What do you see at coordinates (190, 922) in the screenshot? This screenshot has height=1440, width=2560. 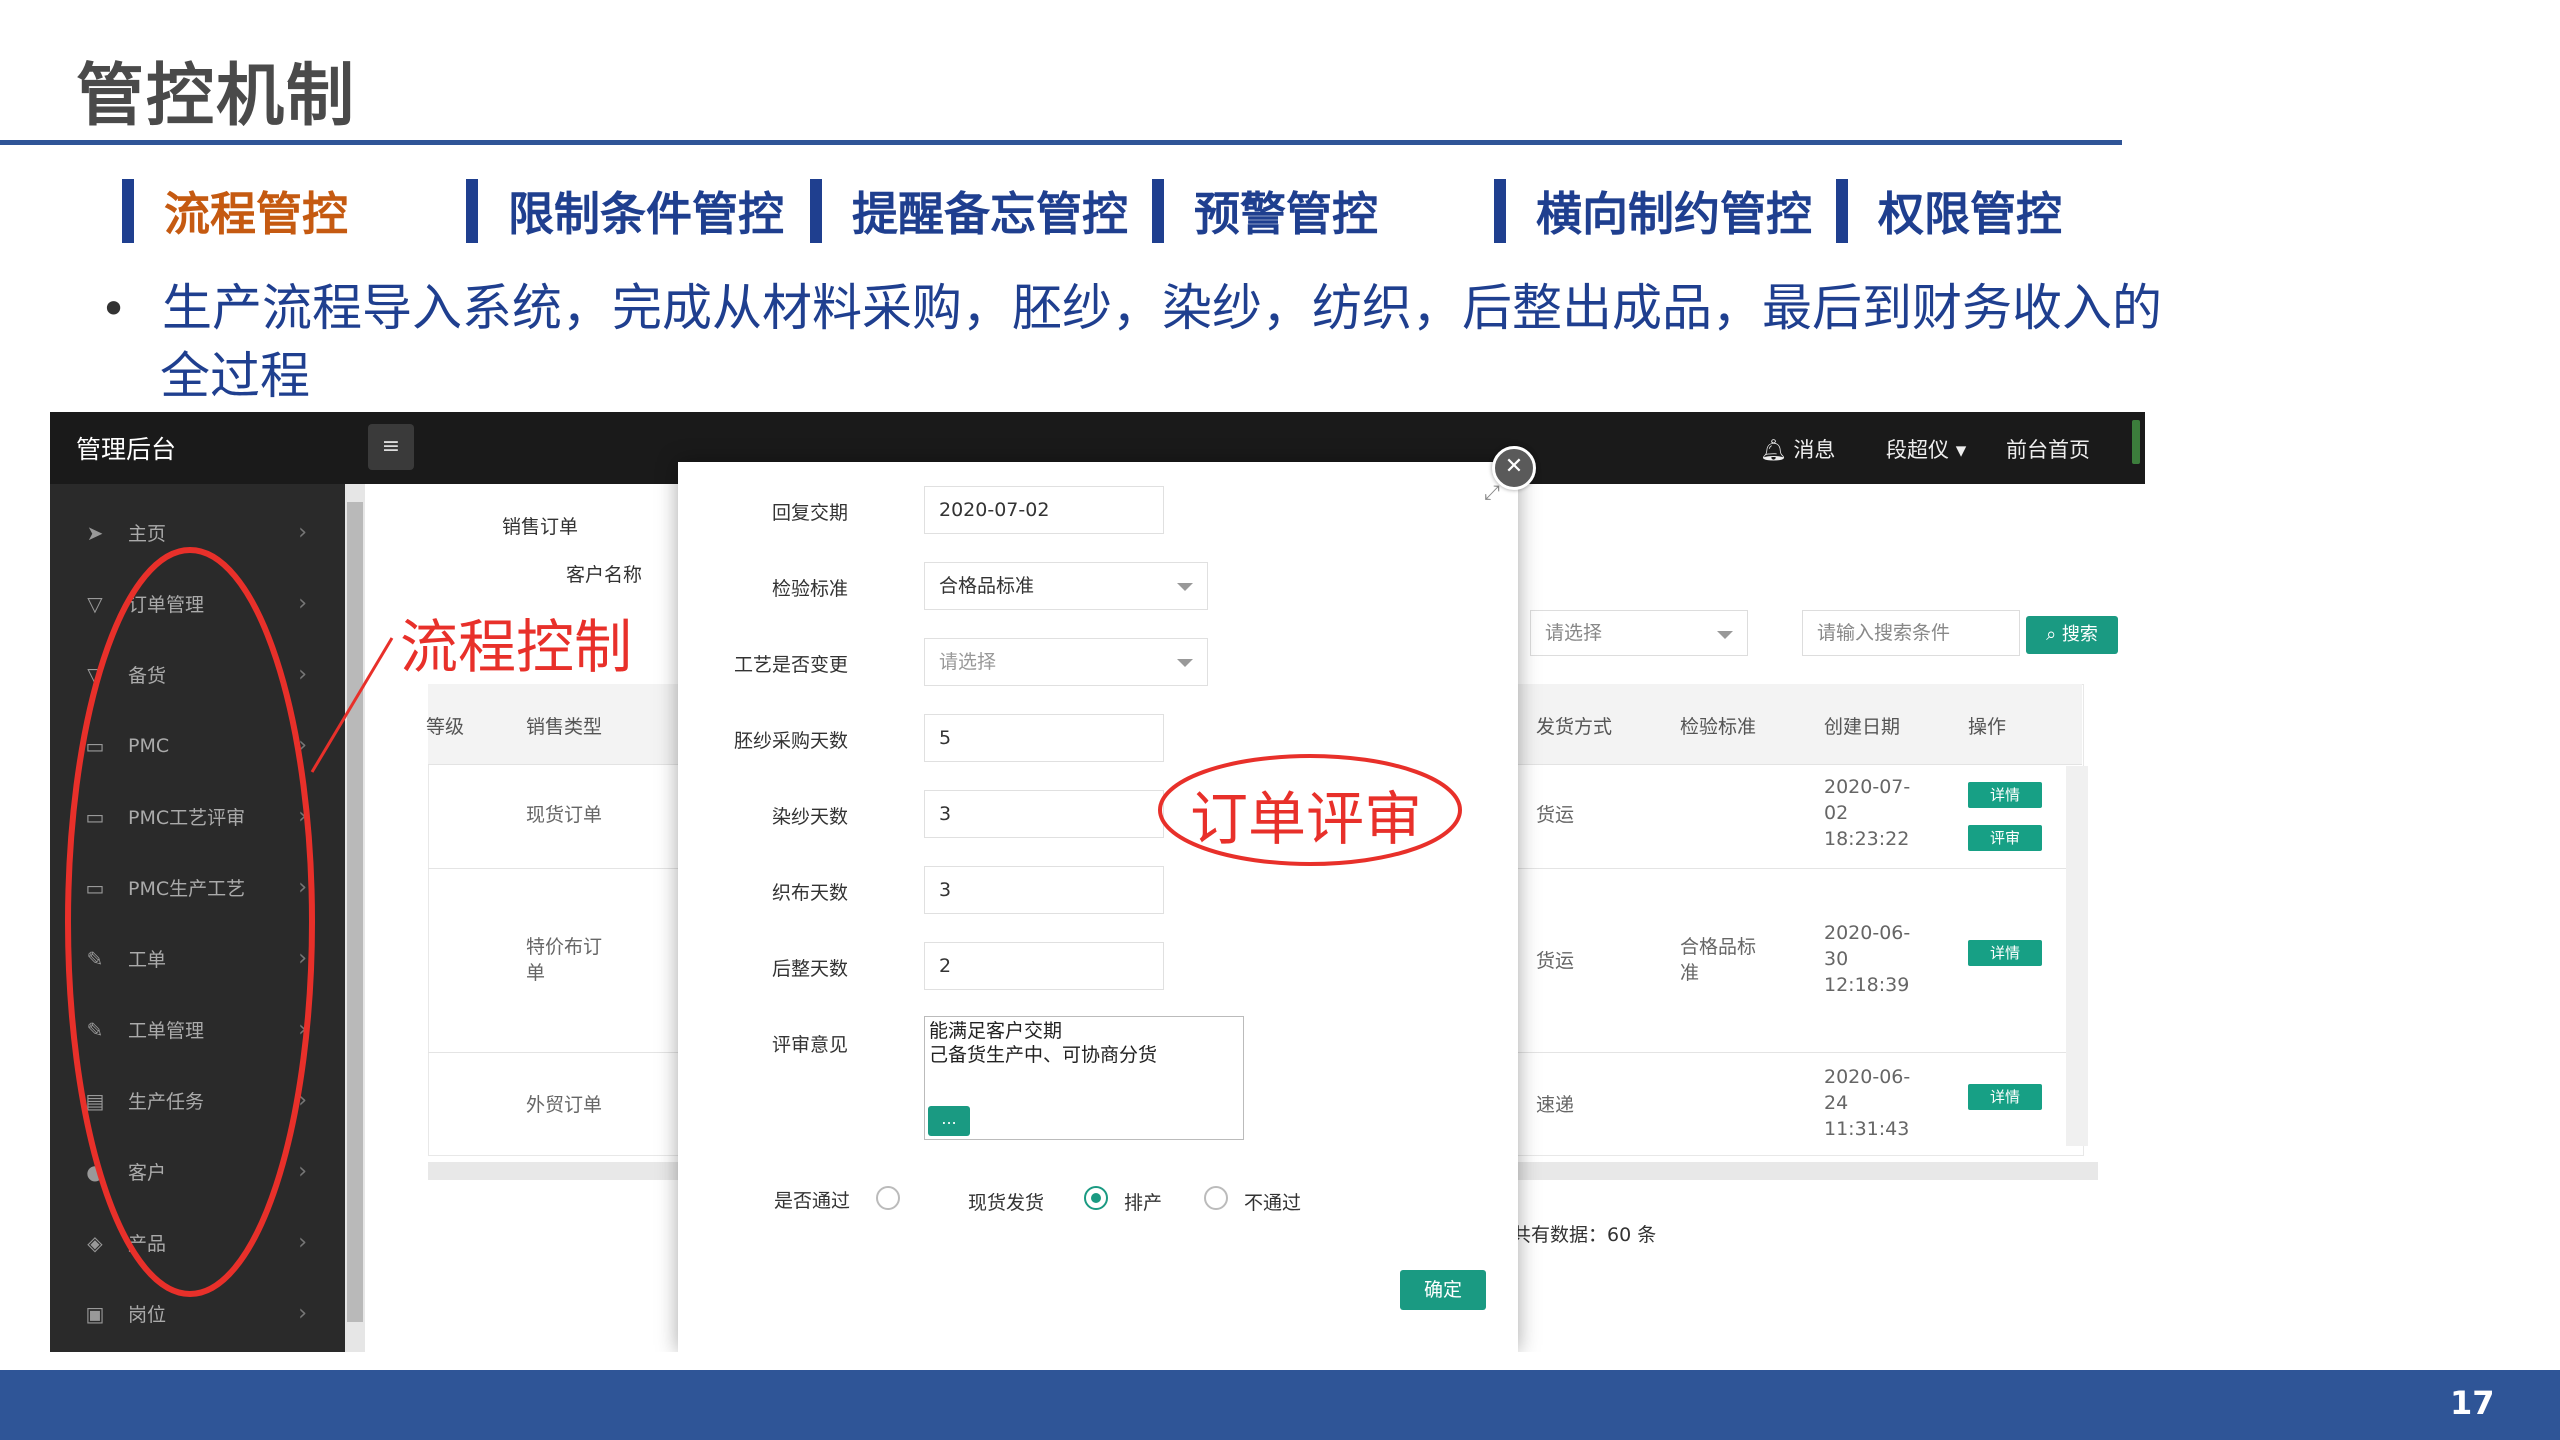 I see `sidebar-highlight-ellipse` at bounding box center [190, 922].